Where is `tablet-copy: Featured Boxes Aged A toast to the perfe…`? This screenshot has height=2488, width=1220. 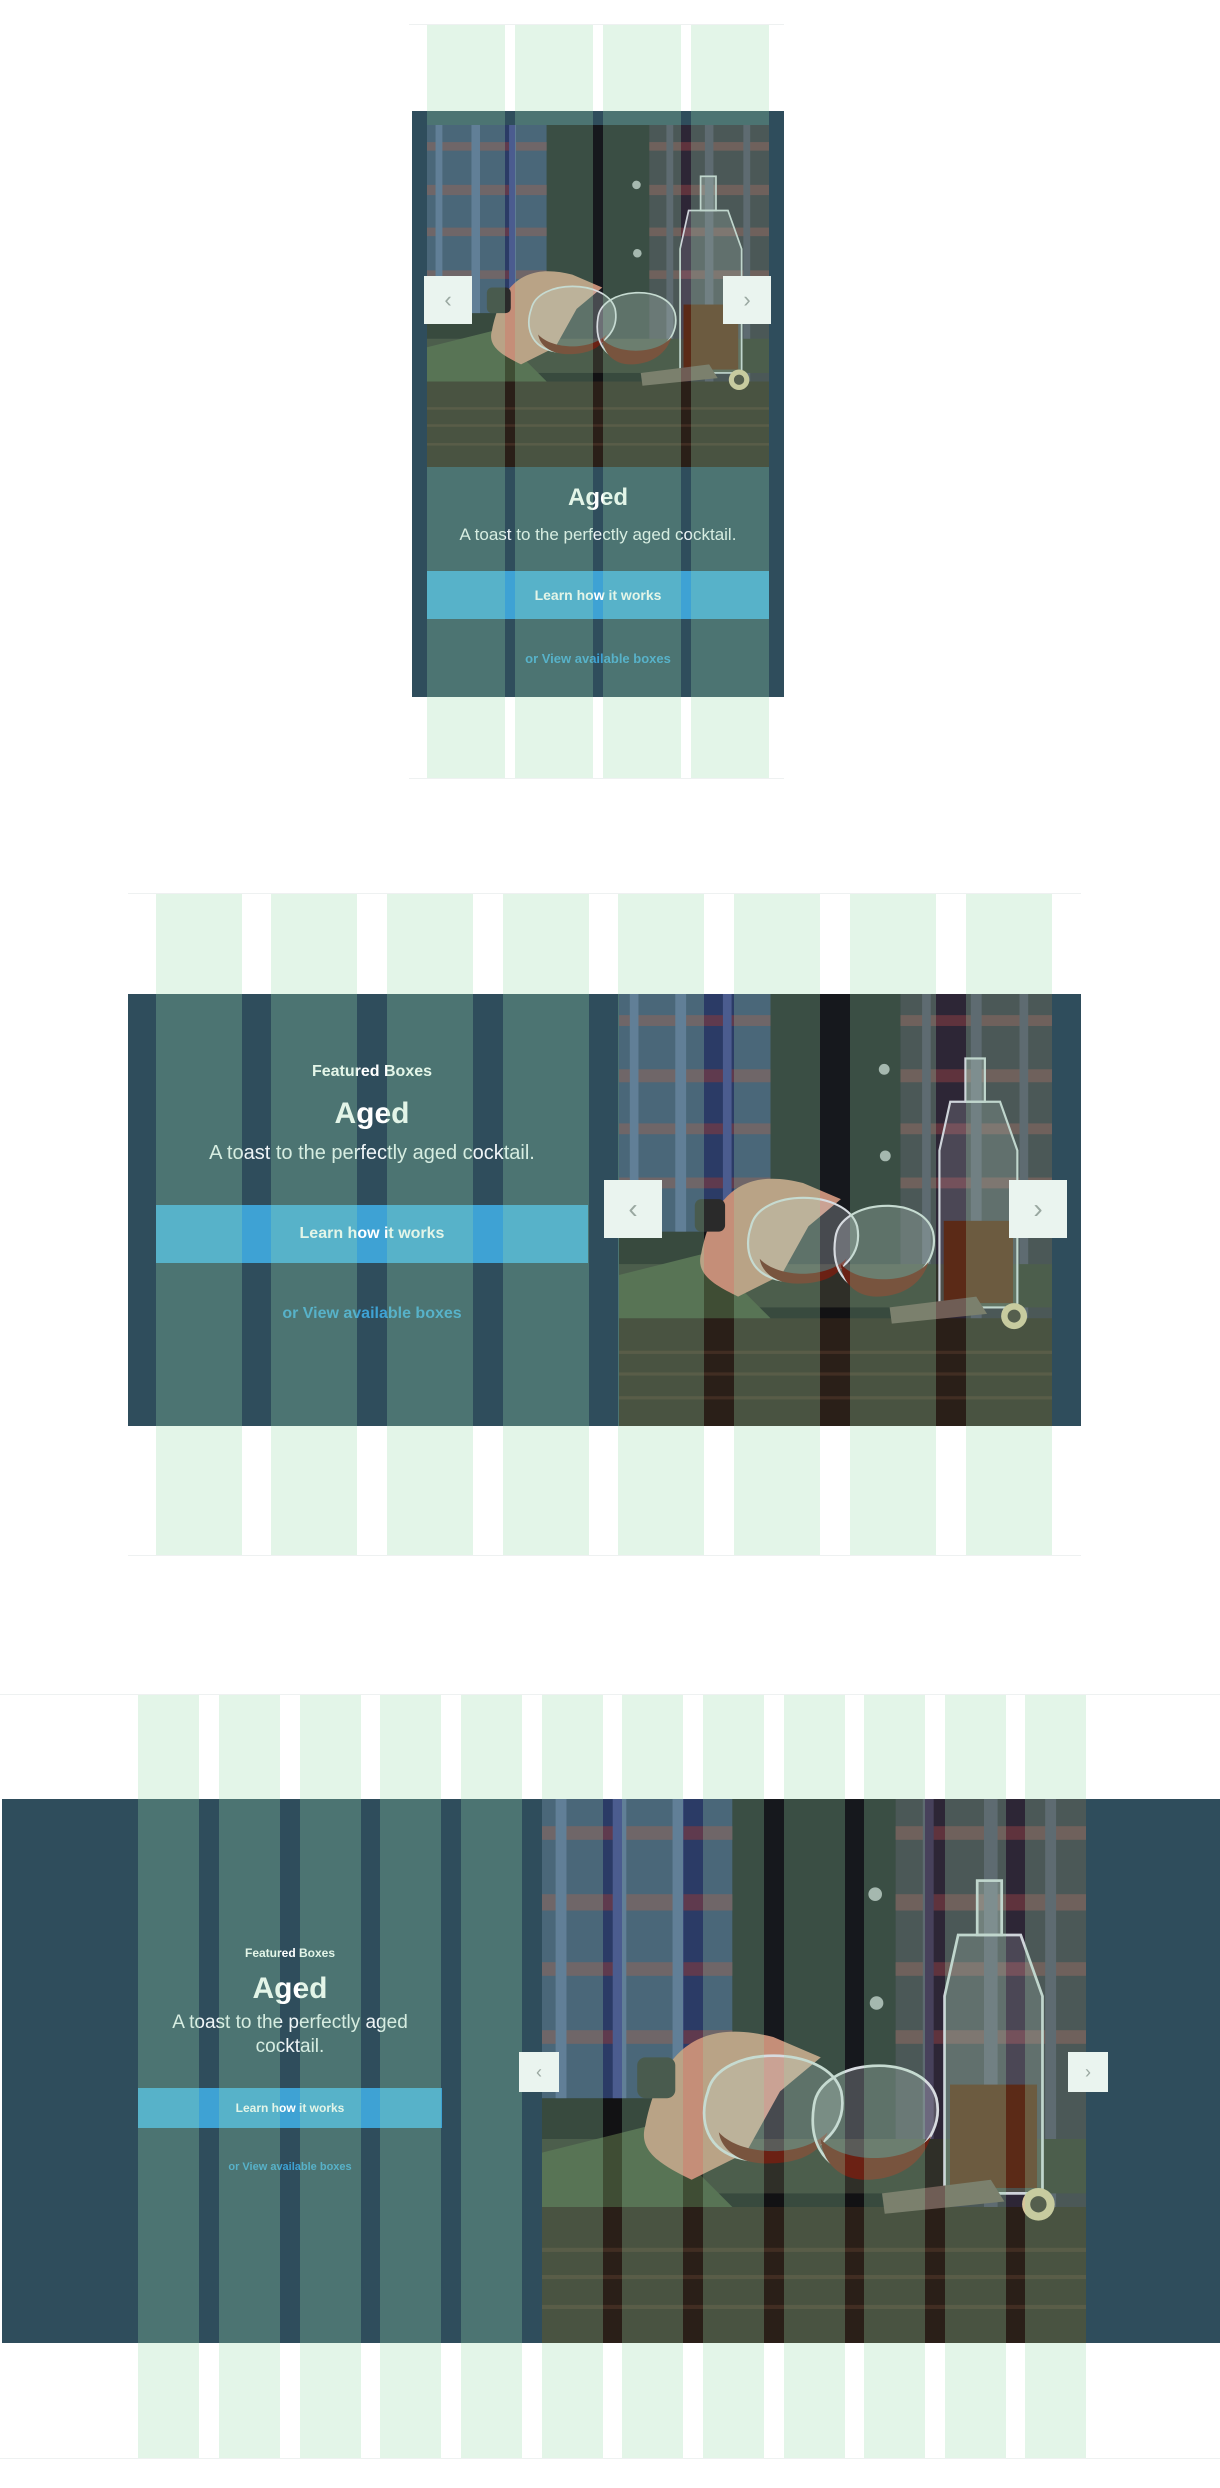
tablet-copy: Featured Boxes Aged A toast to the perfe… is located at coordinates (372, 1114).